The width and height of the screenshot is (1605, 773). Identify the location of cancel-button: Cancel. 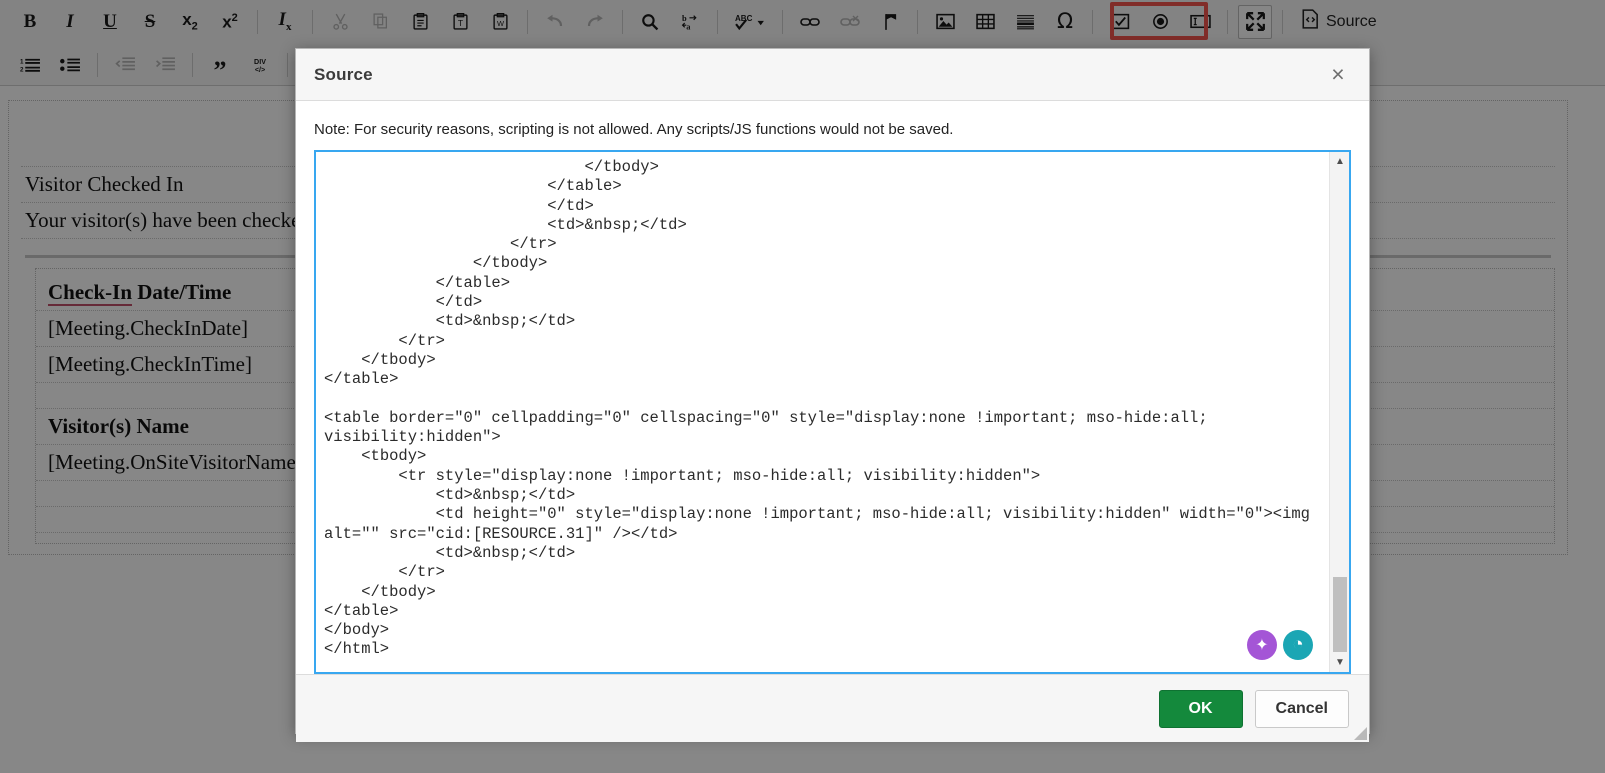
(1301, 708).